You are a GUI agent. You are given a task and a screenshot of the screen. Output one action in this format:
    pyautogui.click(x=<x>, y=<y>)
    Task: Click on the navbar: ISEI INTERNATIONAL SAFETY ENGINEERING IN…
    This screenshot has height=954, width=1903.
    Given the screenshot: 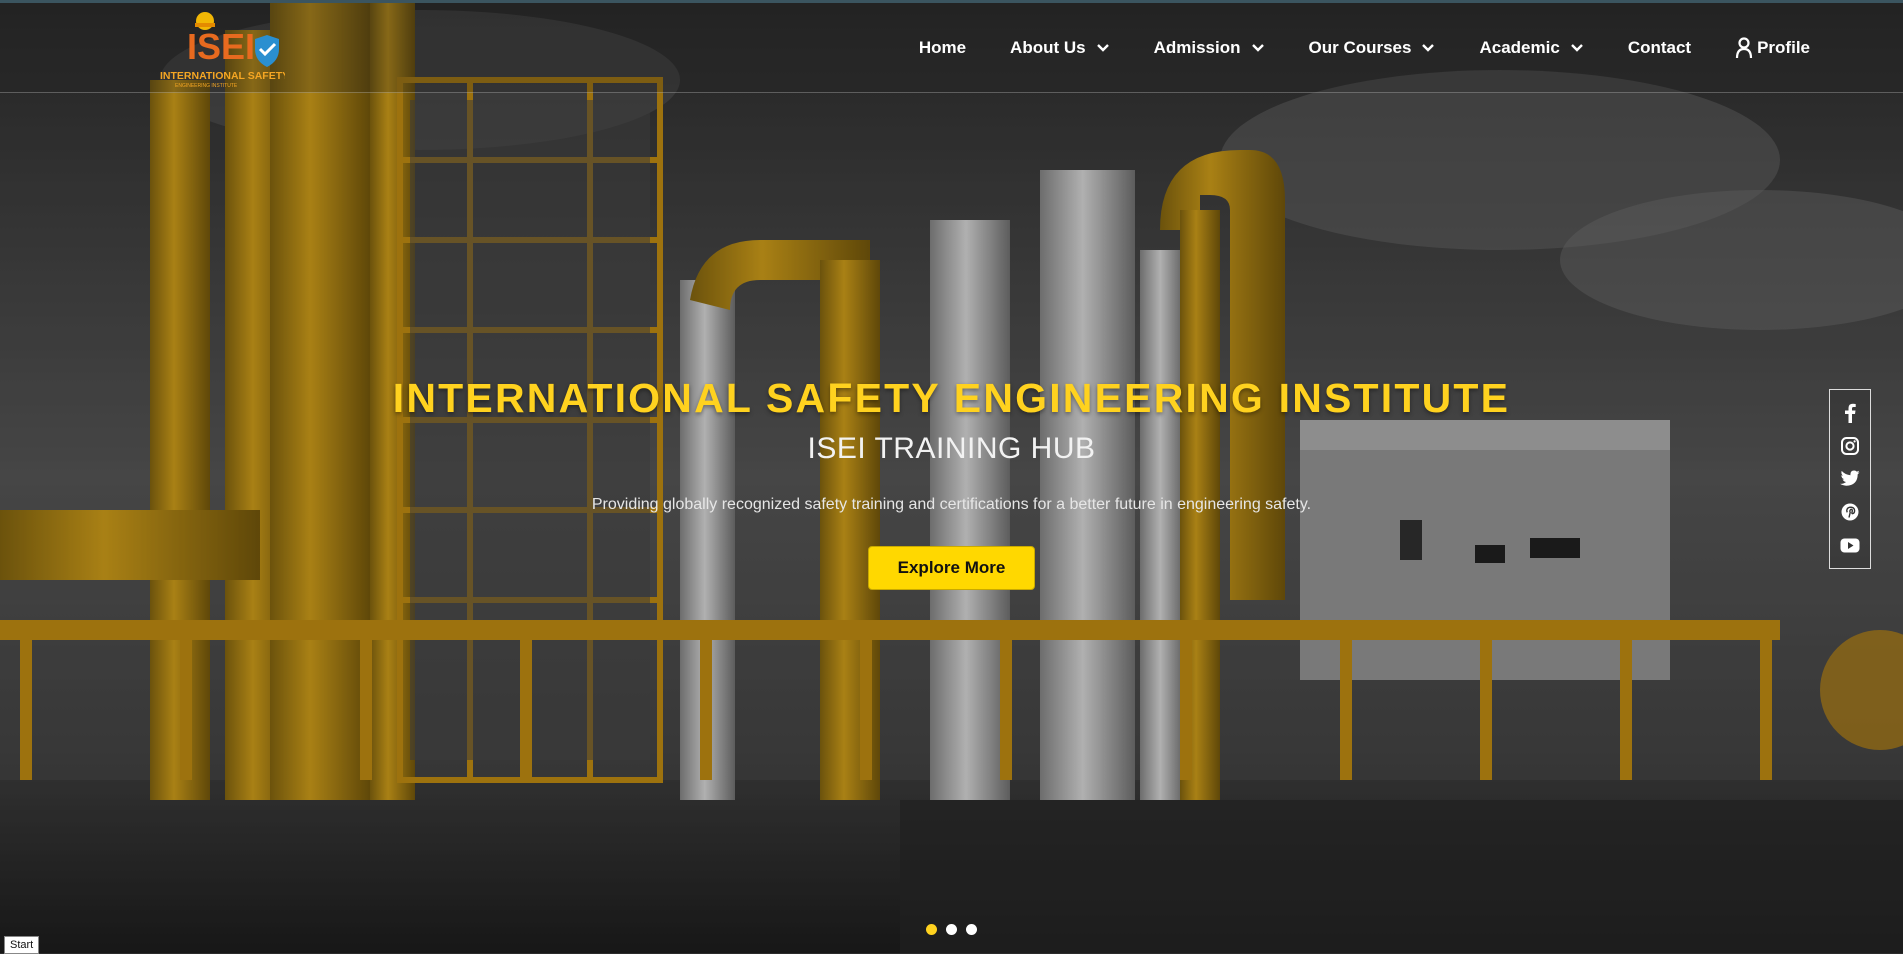 What is the action you would take?
    pyautogui.click(x=951, y=48)
    